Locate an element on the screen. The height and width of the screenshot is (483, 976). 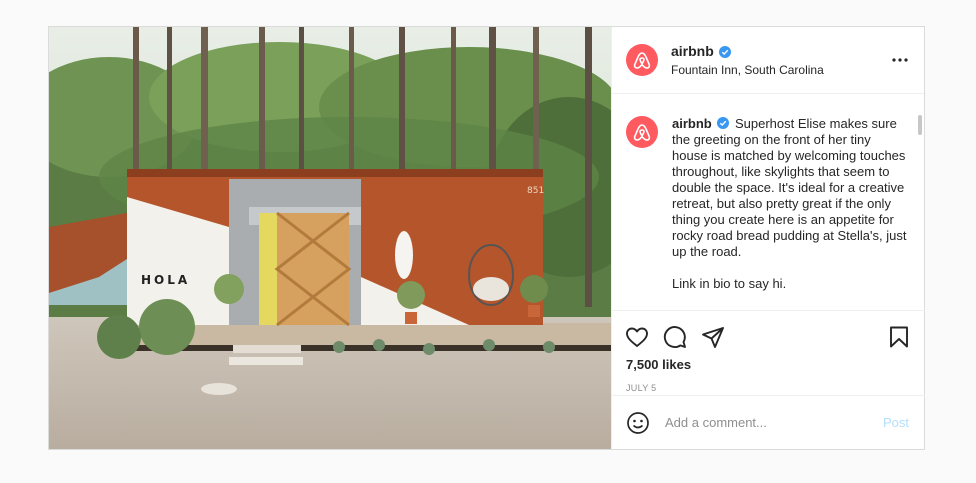
comment-icon is located at coordinates (675, 337).